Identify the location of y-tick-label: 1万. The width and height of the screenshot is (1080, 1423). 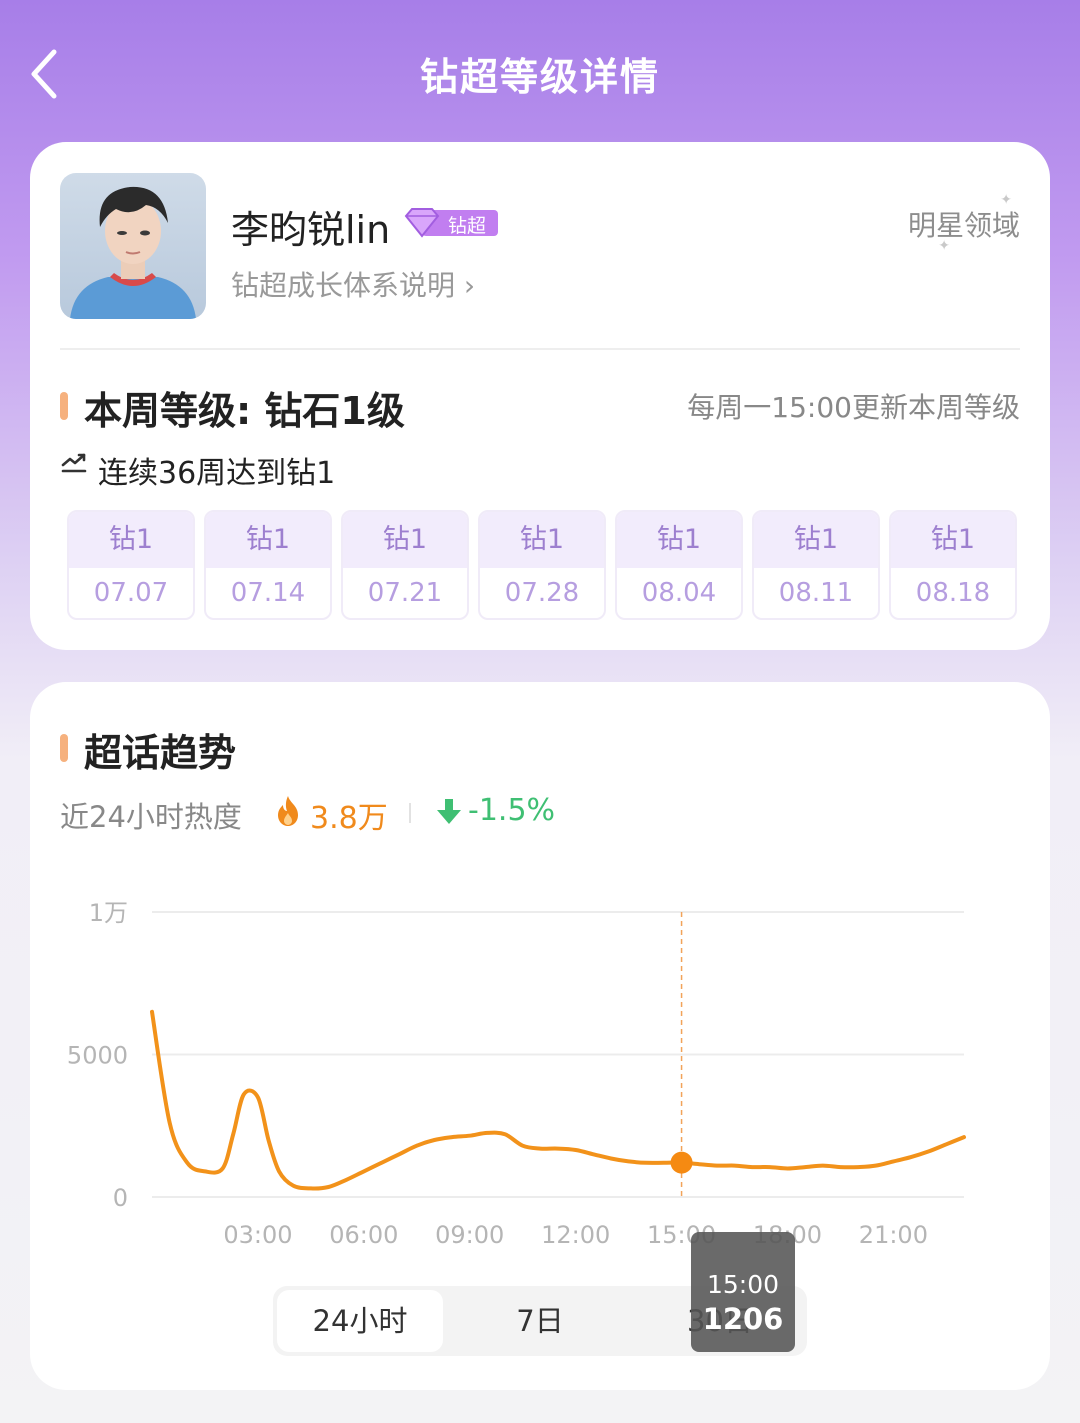
(108, 913).